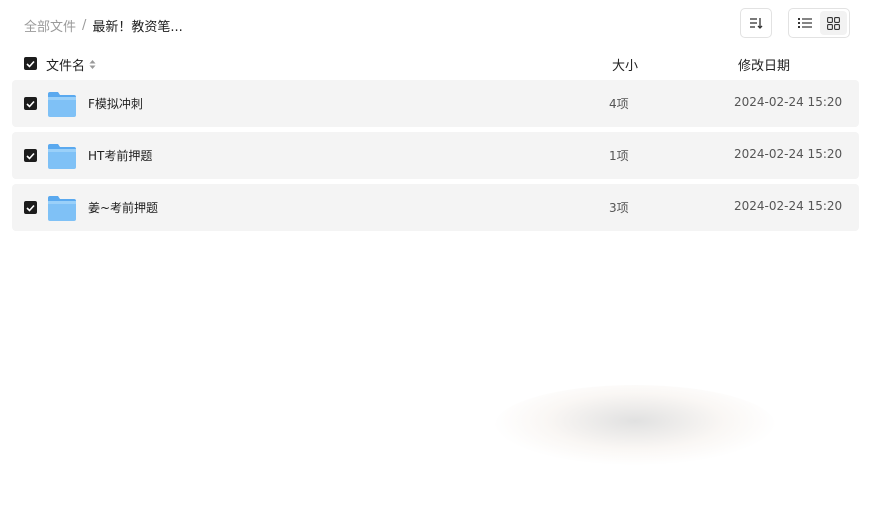 The width and height of the screenshot is (874, 514). What do you see at coordinates (92, 64) in the screenshot?
I see `sort-toggle-icon` at bounding box center [92, 64].